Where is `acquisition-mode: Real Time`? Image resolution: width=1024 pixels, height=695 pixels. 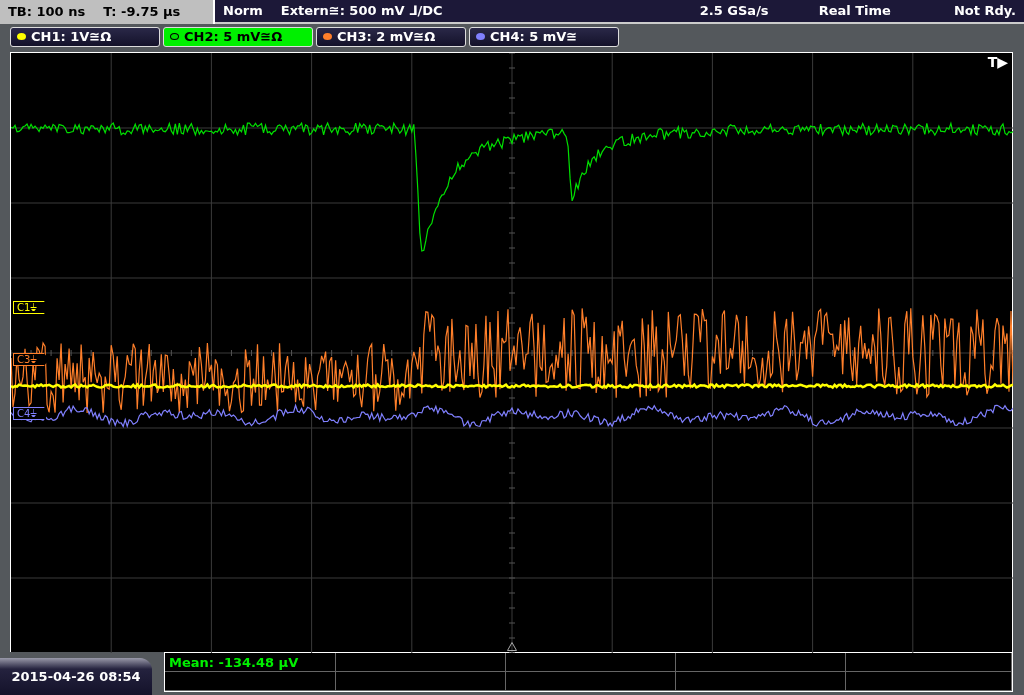
acquisition-mode: Real Time is located at coordinates (854, 11).